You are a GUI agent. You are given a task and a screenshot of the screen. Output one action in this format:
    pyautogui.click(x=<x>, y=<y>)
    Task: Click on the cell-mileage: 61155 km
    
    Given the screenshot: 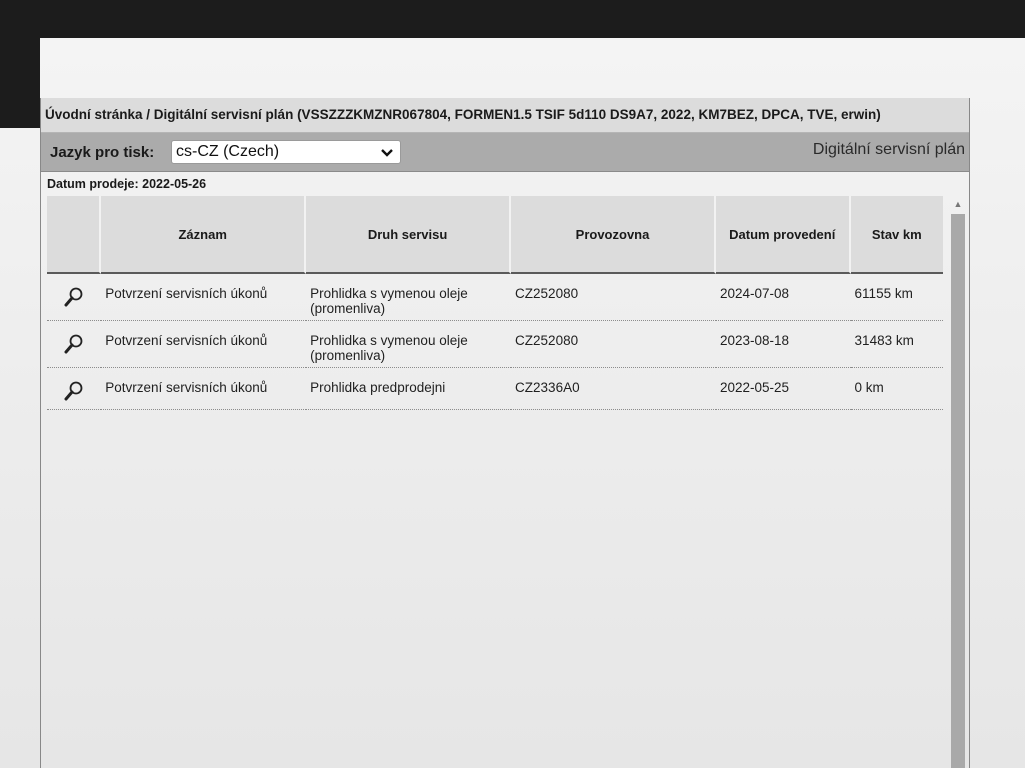 What is the action you would take?
    pyautogui.click(x=896, y=297)
    